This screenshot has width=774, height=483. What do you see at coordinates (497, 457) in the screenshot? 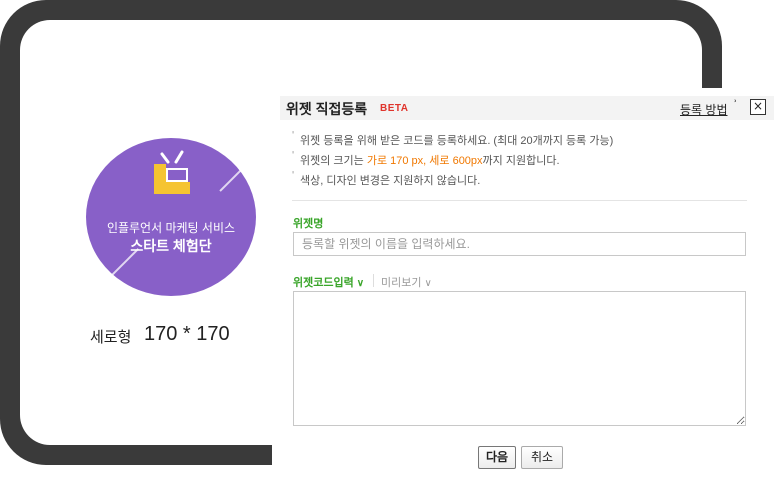
I see `next-button: 다음` at bounding box center [497, 457].